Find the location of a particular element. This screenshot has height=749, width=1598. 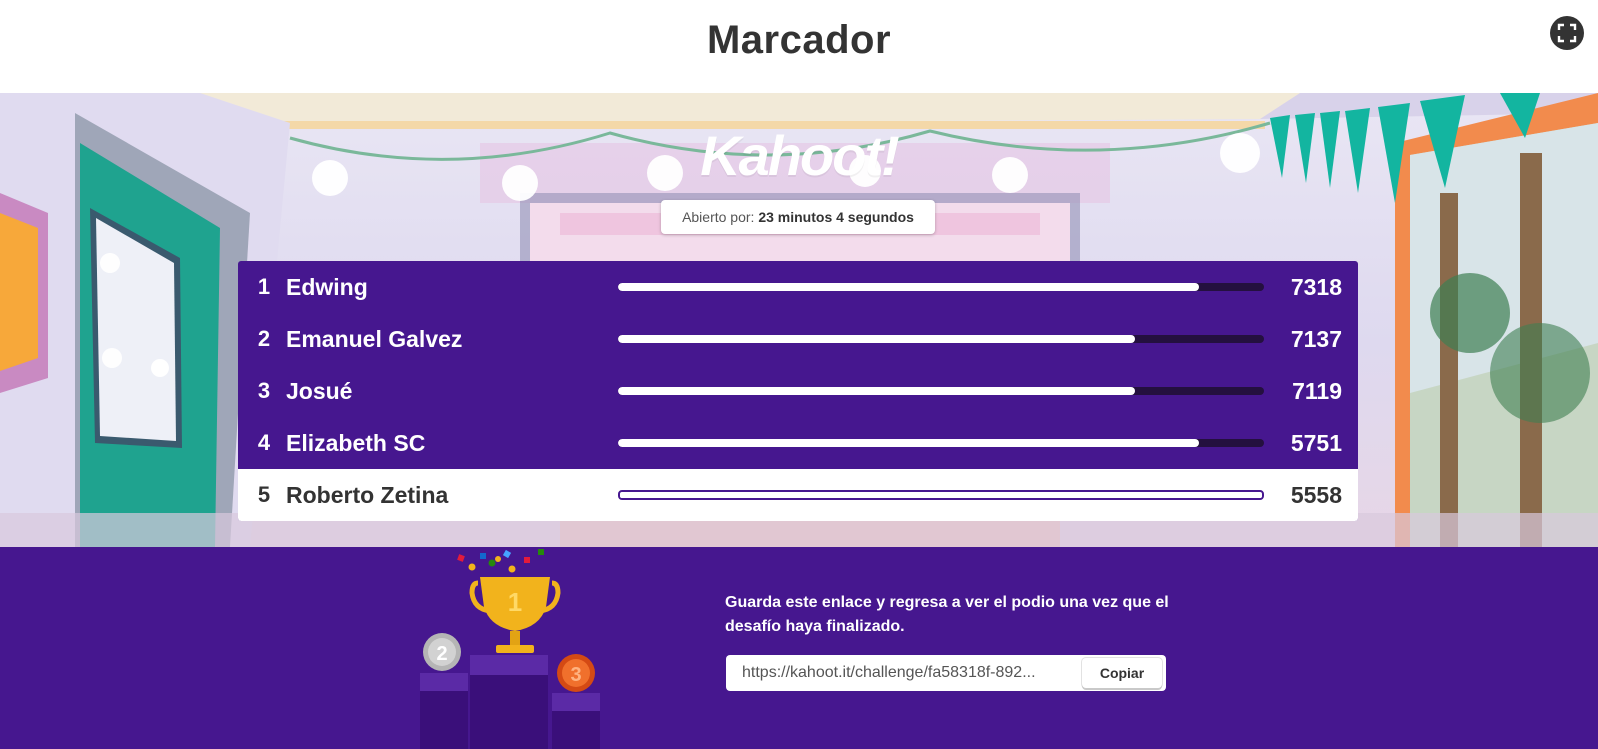

opened-duration-badge: Abierto por: 23 minutos 4 segundos is located at coordinates (798, 217).